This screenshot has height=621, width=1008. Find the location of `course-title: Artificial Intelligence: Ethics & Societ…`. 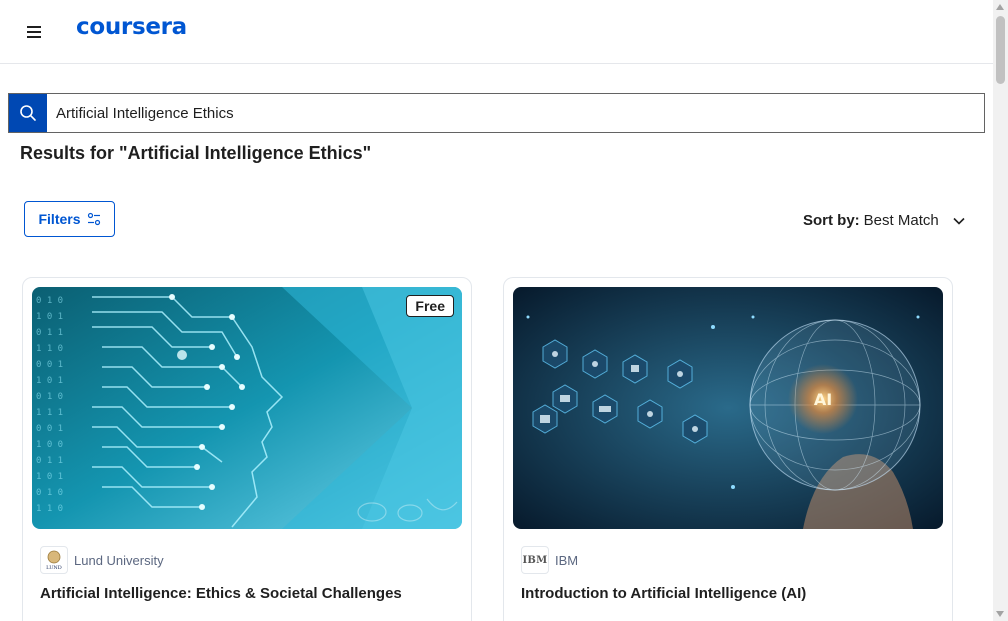

course-title: Artificial Intelligence: Ethics & Societ… is located at coordinates (221, 593).